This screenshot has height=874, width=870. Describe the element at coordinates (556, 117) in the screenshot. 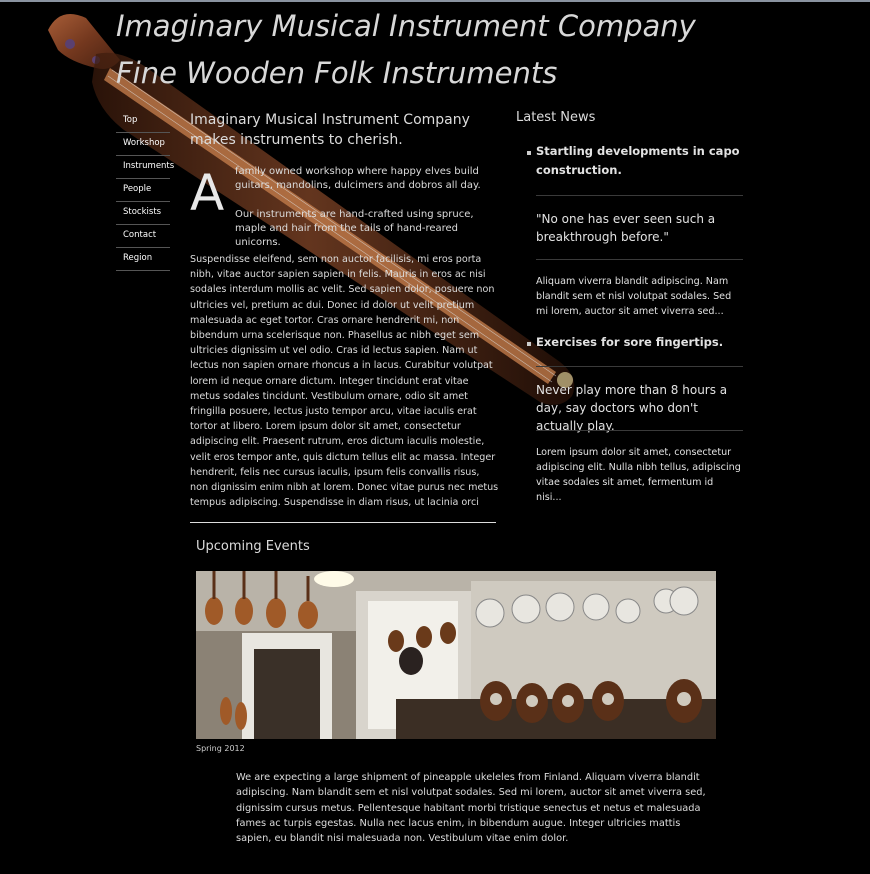

I see `news-heading: Latest News` at that location.